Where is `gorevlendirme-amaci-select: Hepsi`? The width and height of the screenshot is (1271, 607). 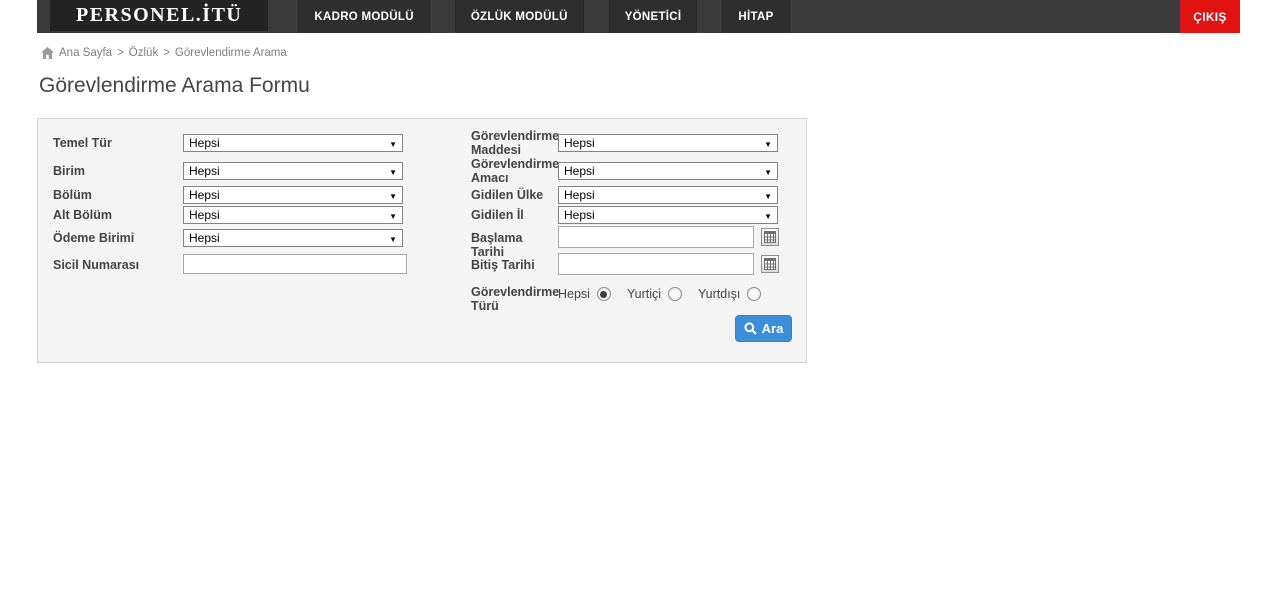
gorevlendirme-amaci-select: Hepsi is located at coordinates (668, 171).